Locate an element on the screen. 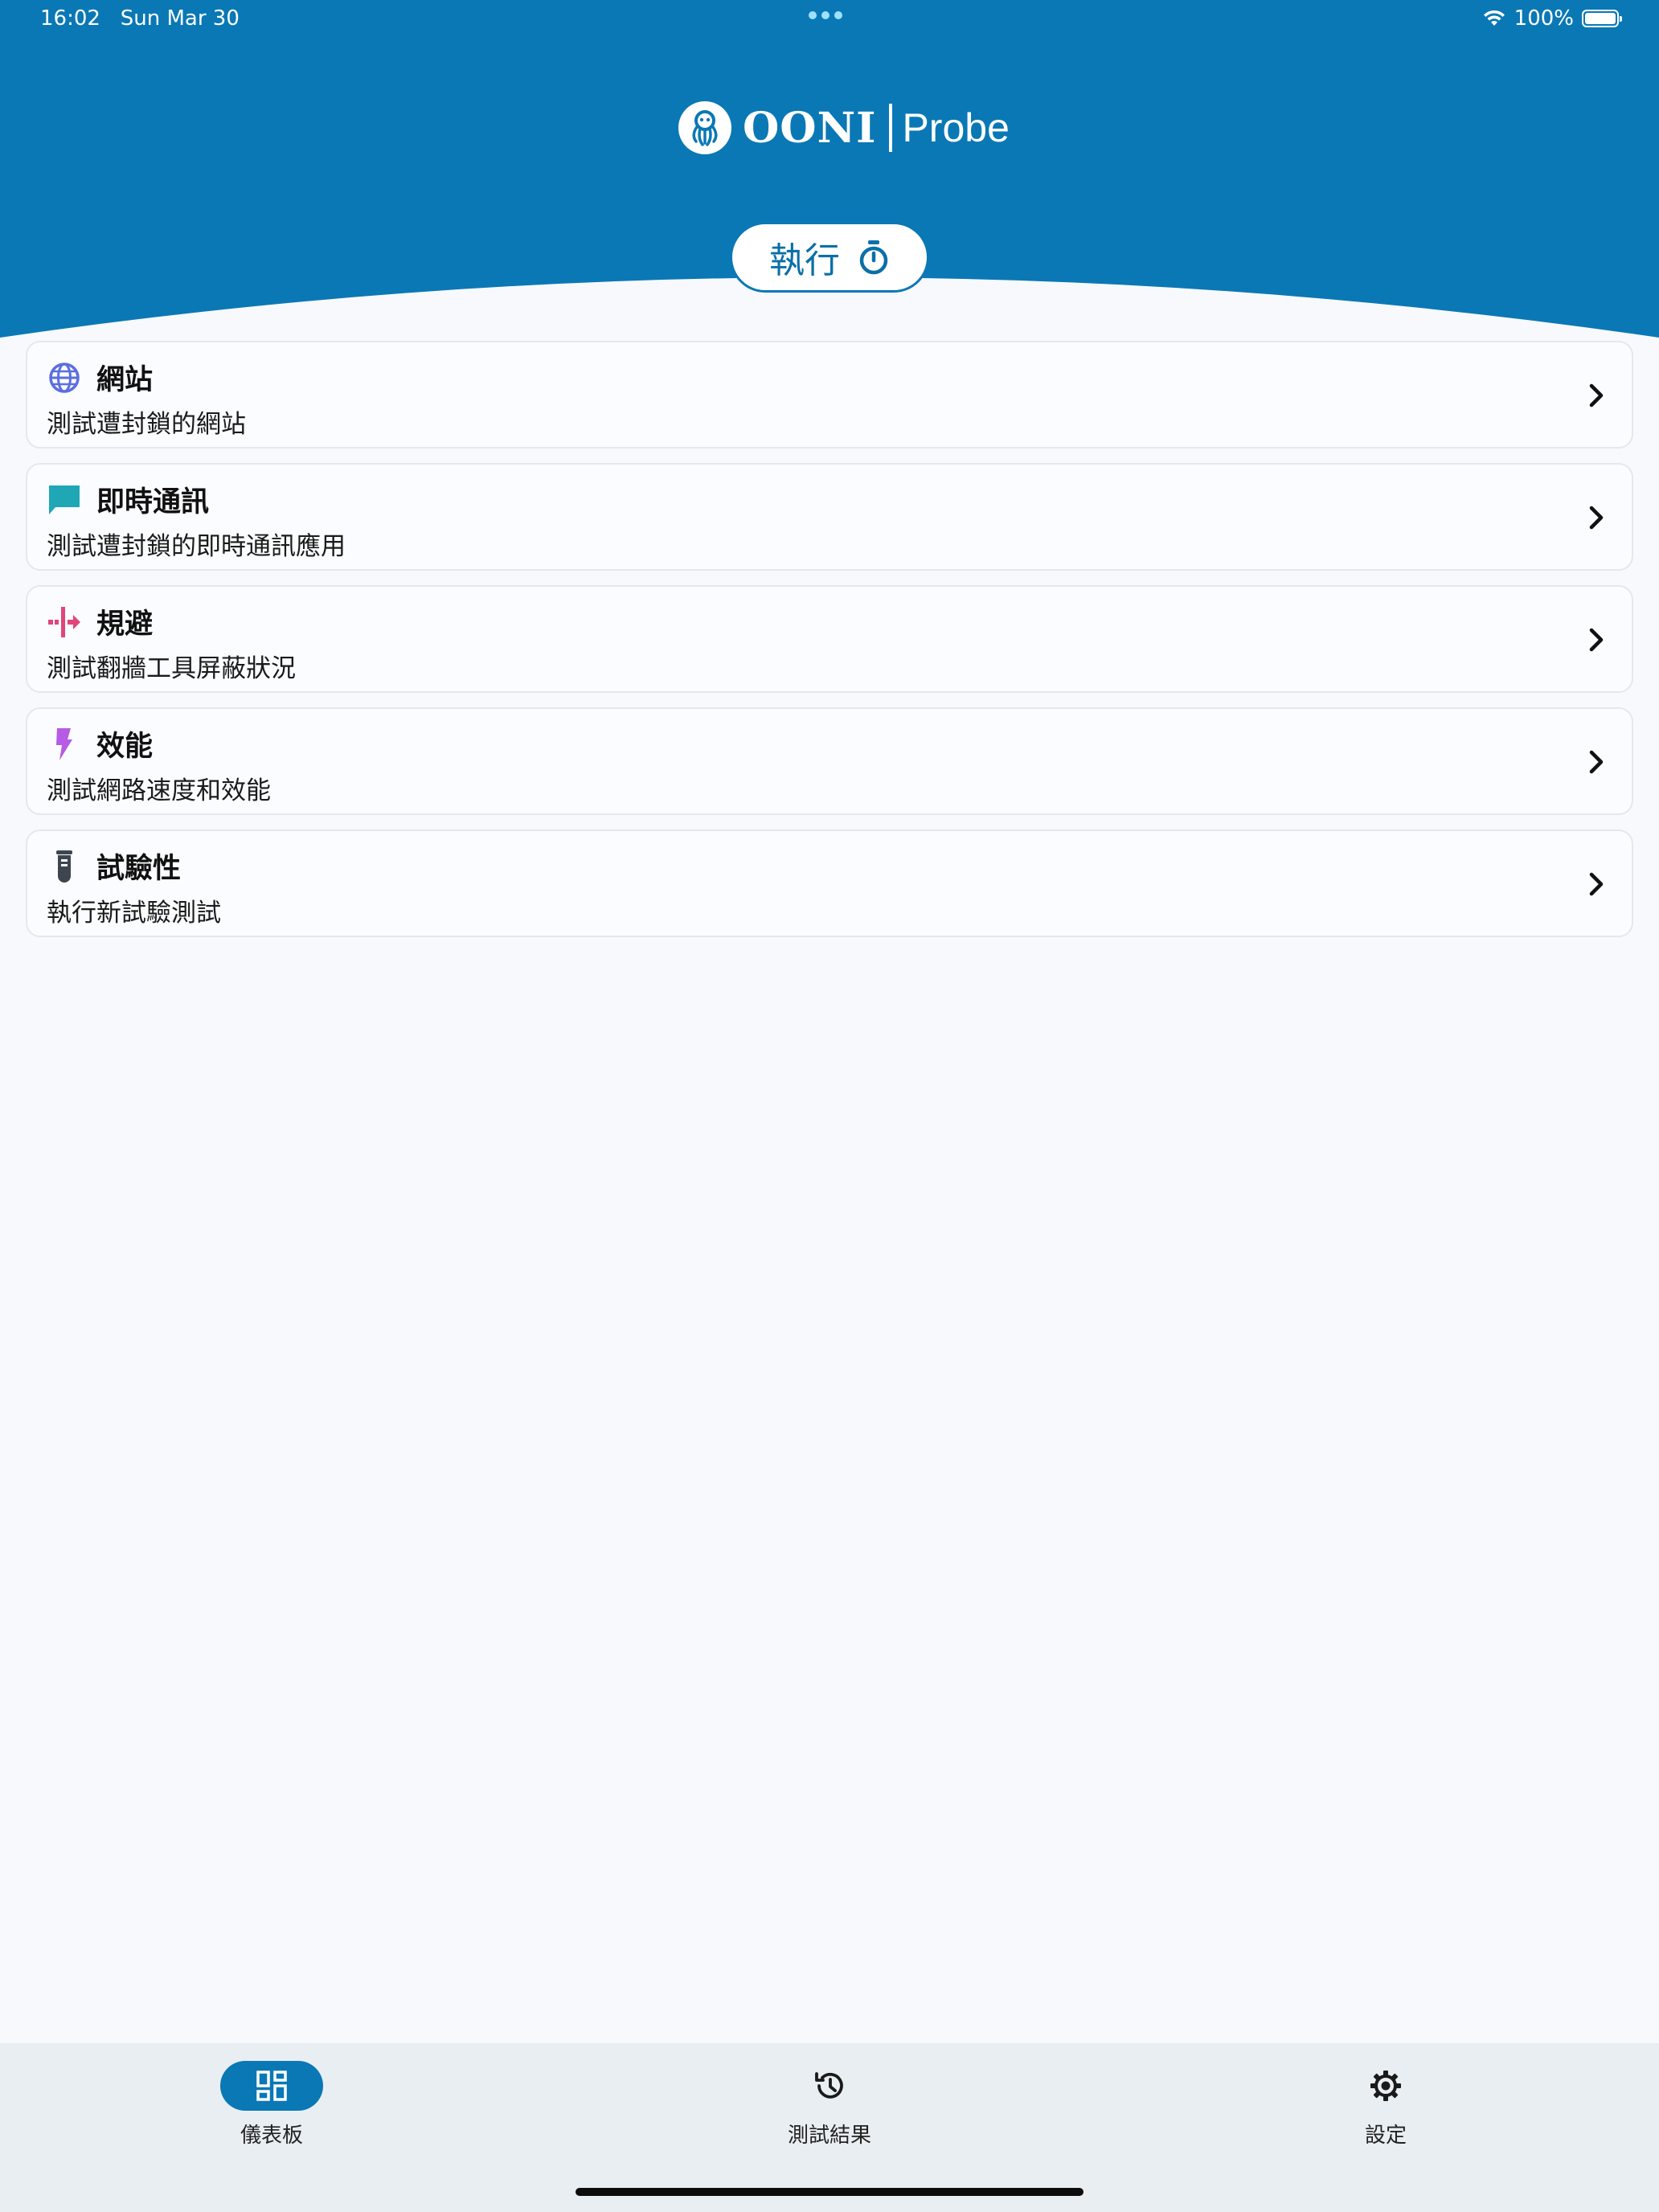 This screenshot has width=1659, height=2212. nav-dashboard: 儀表板 is located at coordinates (271, 2109).